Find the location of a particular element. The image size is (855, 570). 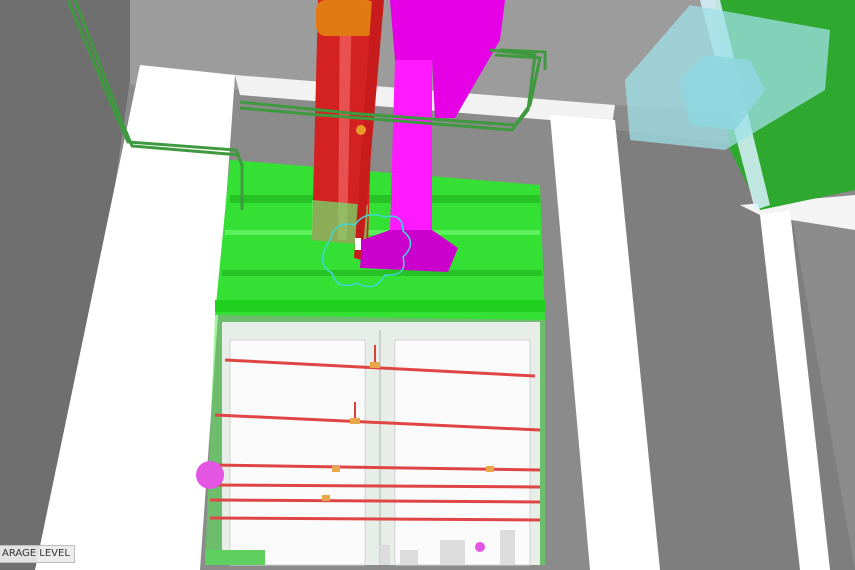

magenta-duct-end is located at coordinates (210, 475).